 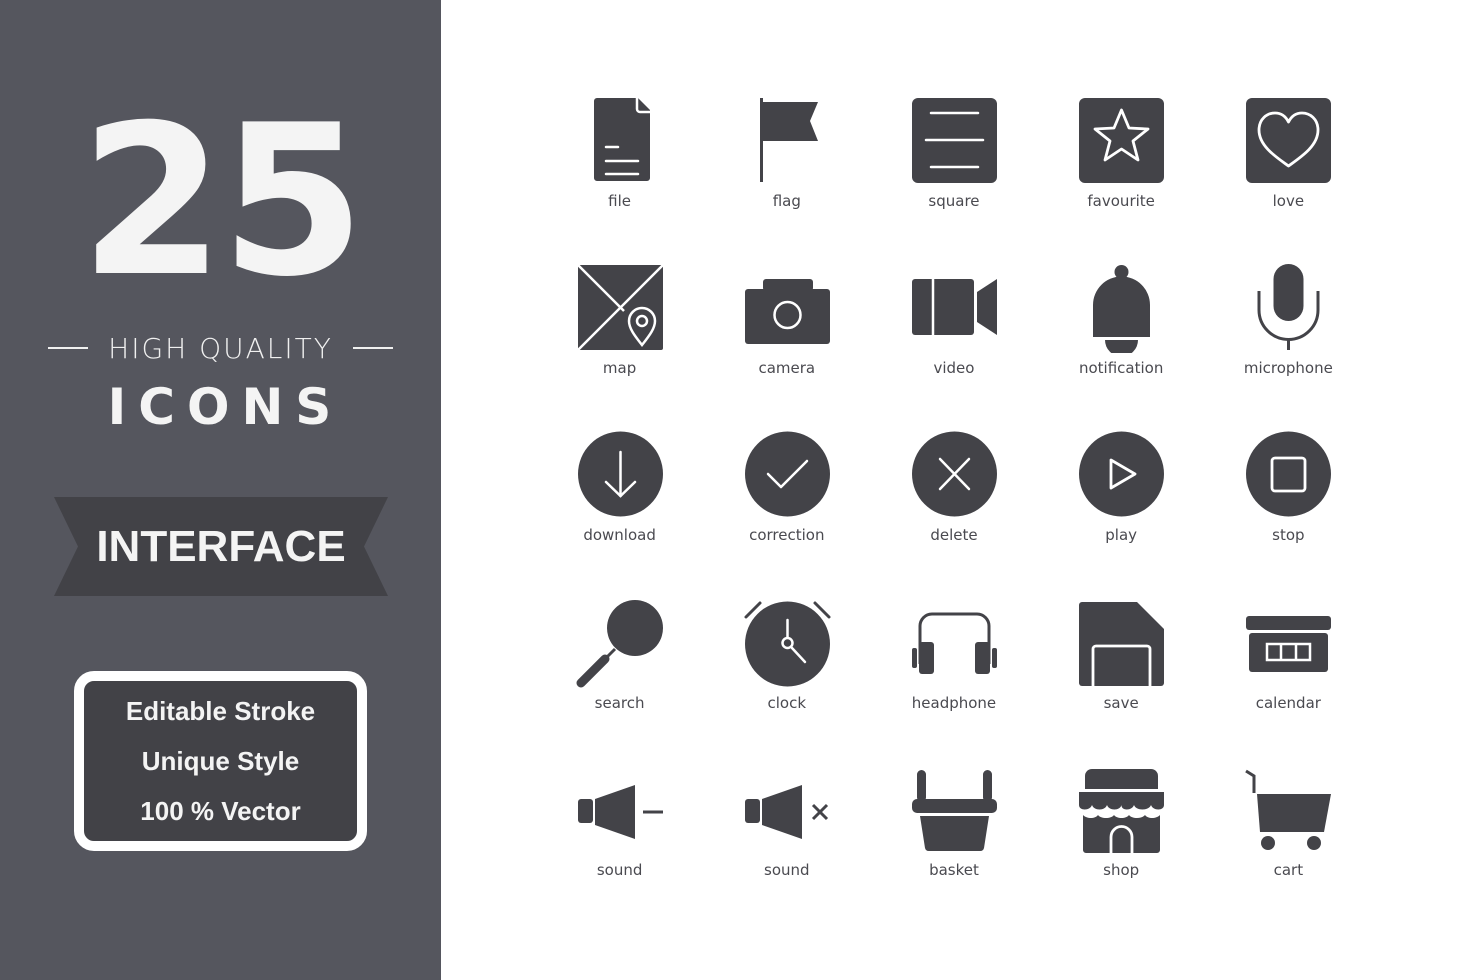 I want to click on heart-icon, so click(x=1289, y=140).